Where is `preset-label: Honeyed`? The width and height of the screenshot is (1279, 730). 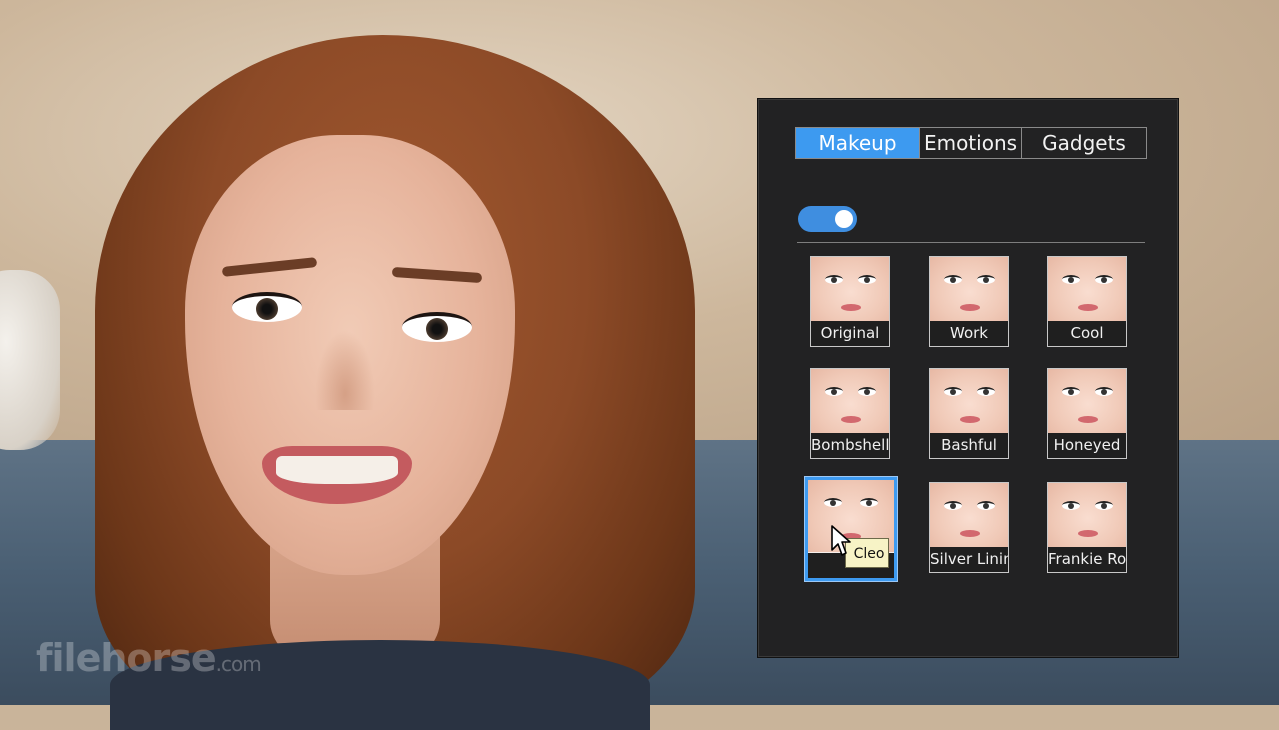 preset-label: Honeyed is located at coordinates (1087, 445).